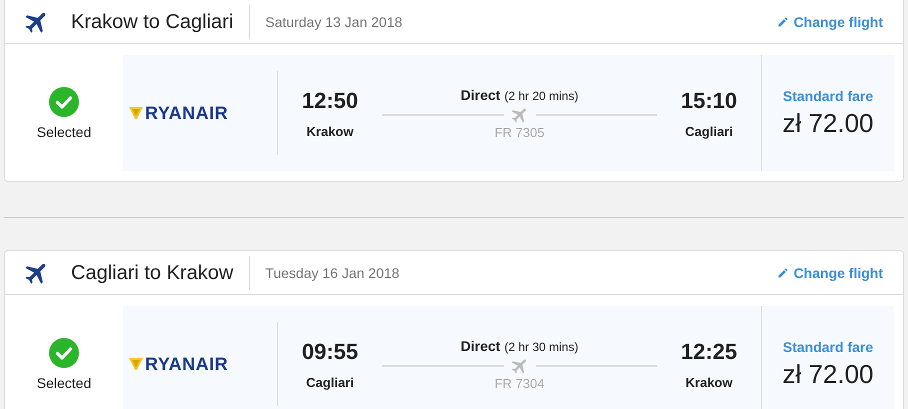  I want to click on departure-city: Cagliari, so click(330, 382).